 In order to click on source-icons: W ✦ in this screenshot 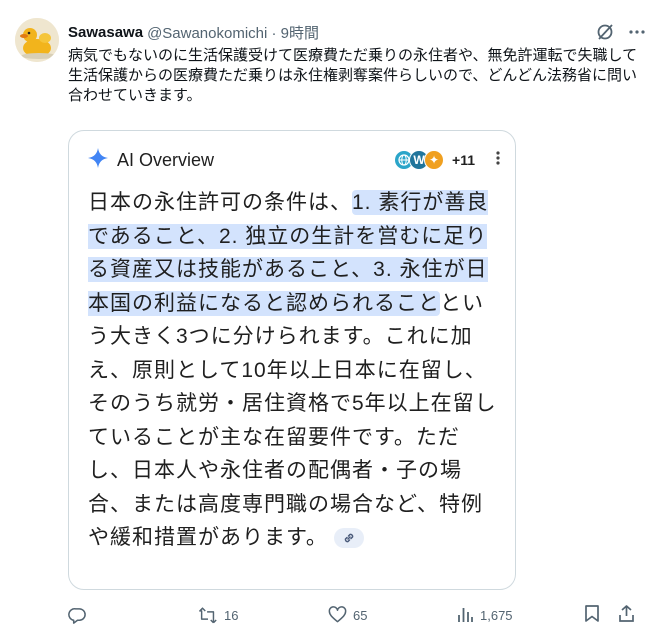, I will do `click(419, 160)`.